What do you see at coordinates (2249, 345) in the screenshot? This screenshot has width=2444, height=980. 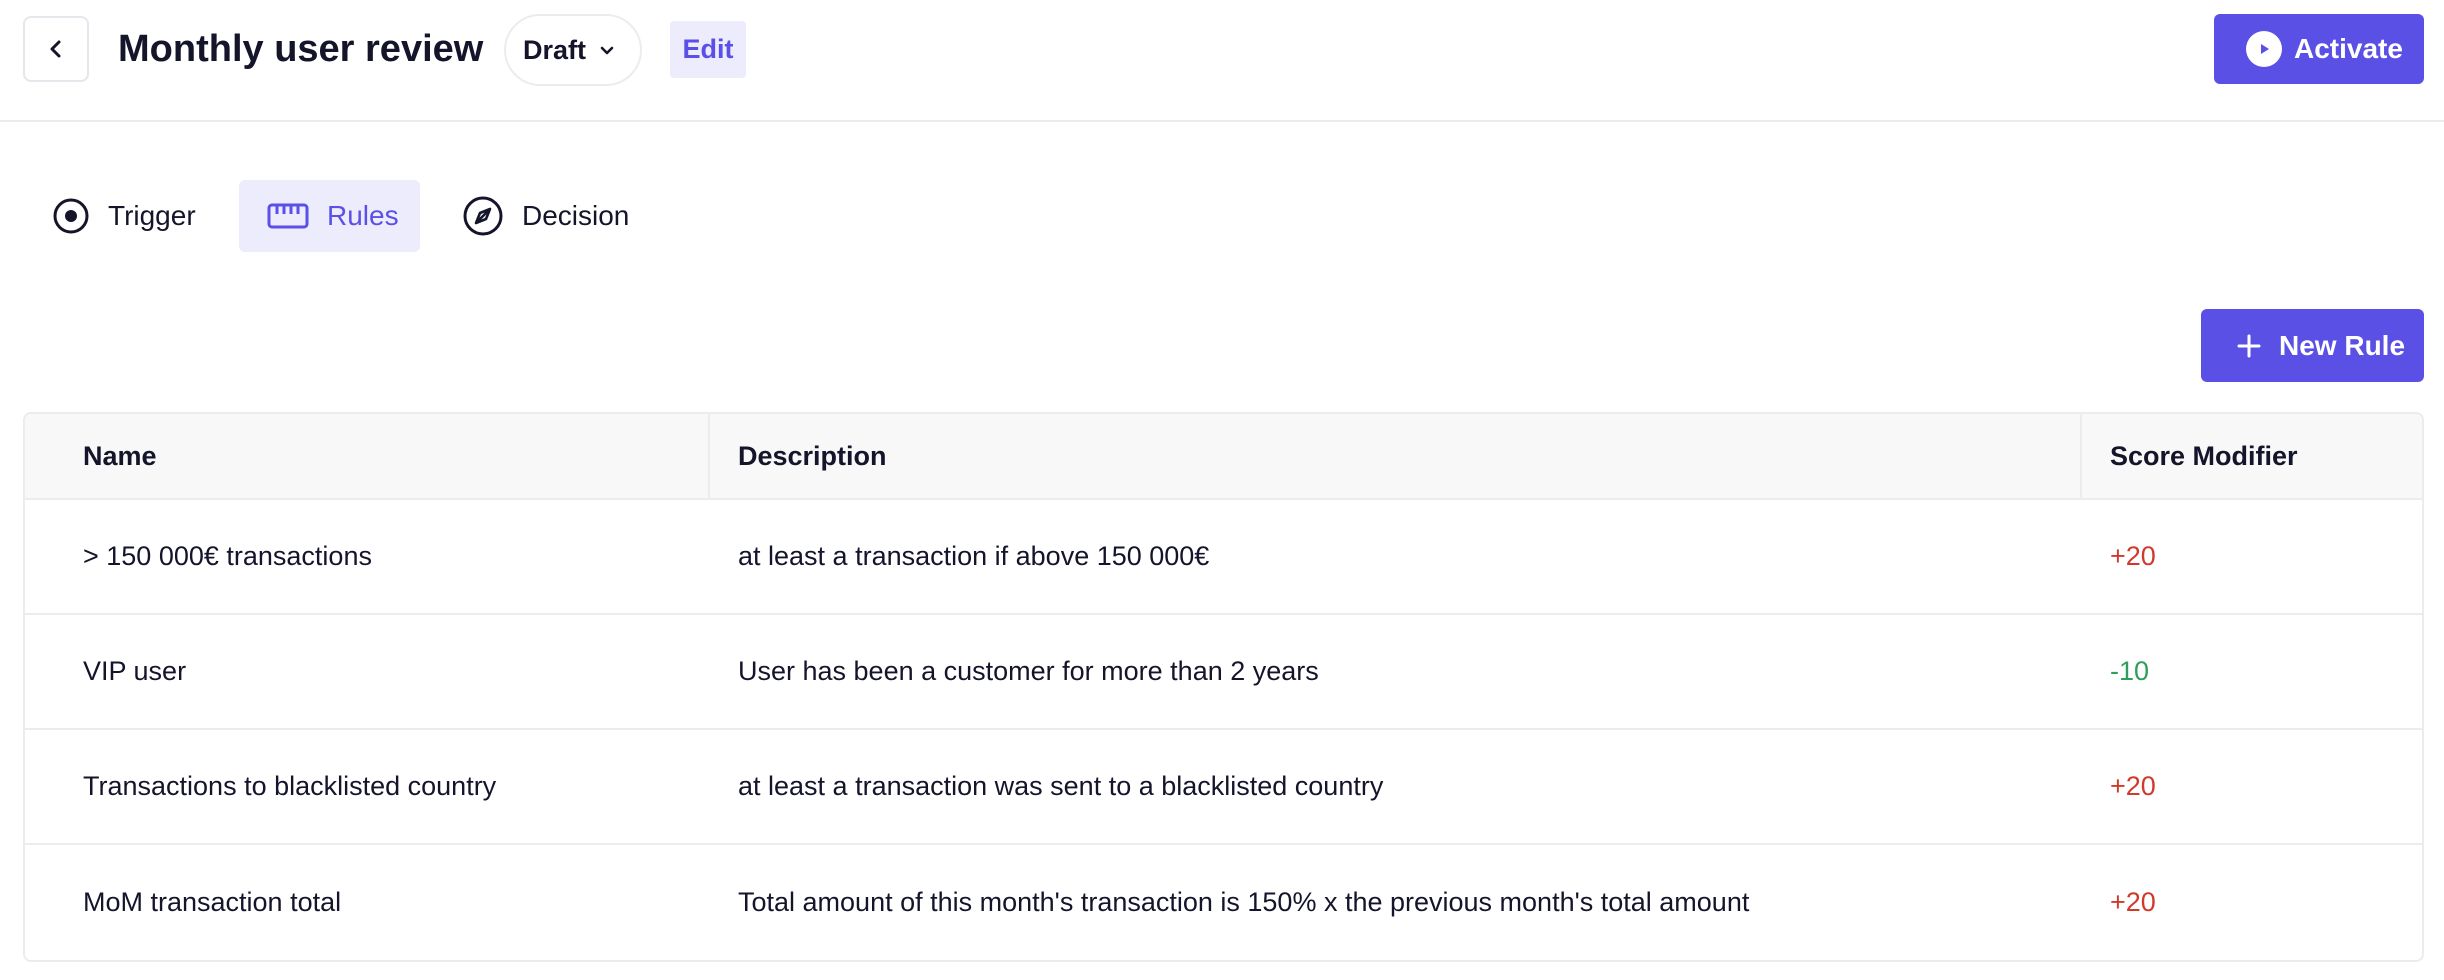 I see `plus-icon` at bounding box center [2249, 345].